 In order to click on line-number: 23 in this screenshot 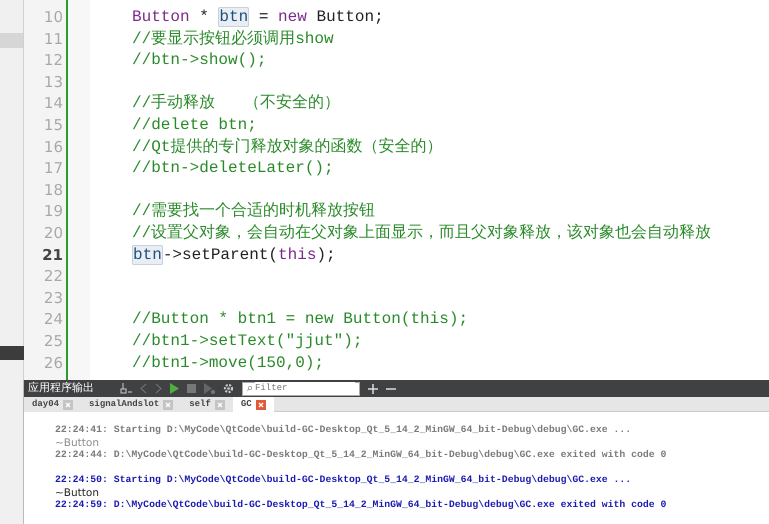, I will do `click(53, 298)`.